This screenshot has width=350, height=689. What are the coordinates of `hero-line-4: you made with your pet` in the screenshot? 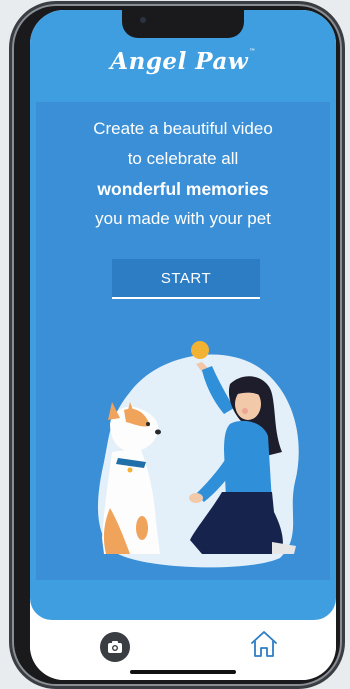 It's located at (183, 218).